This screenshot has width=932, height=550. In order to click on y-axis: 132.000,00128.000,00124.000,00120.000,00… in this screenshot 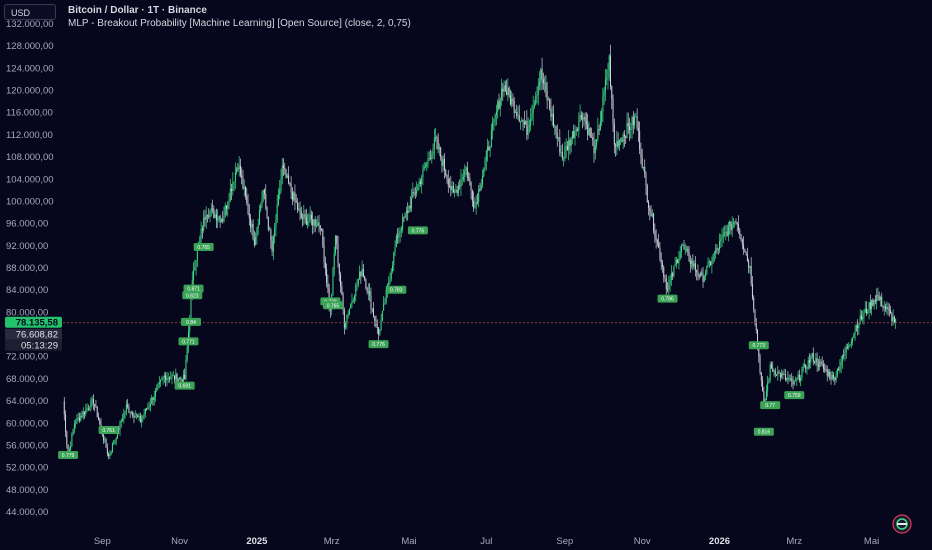, I will do `click(30, 268)`.